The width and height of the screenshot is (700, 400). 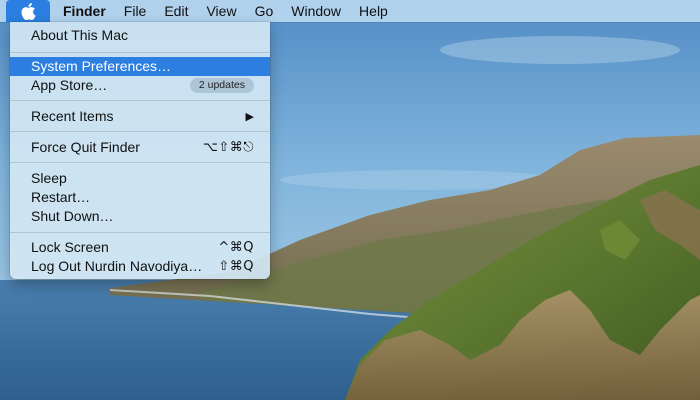 I want to click on apple-menu-button, so click(x=28, y=11).